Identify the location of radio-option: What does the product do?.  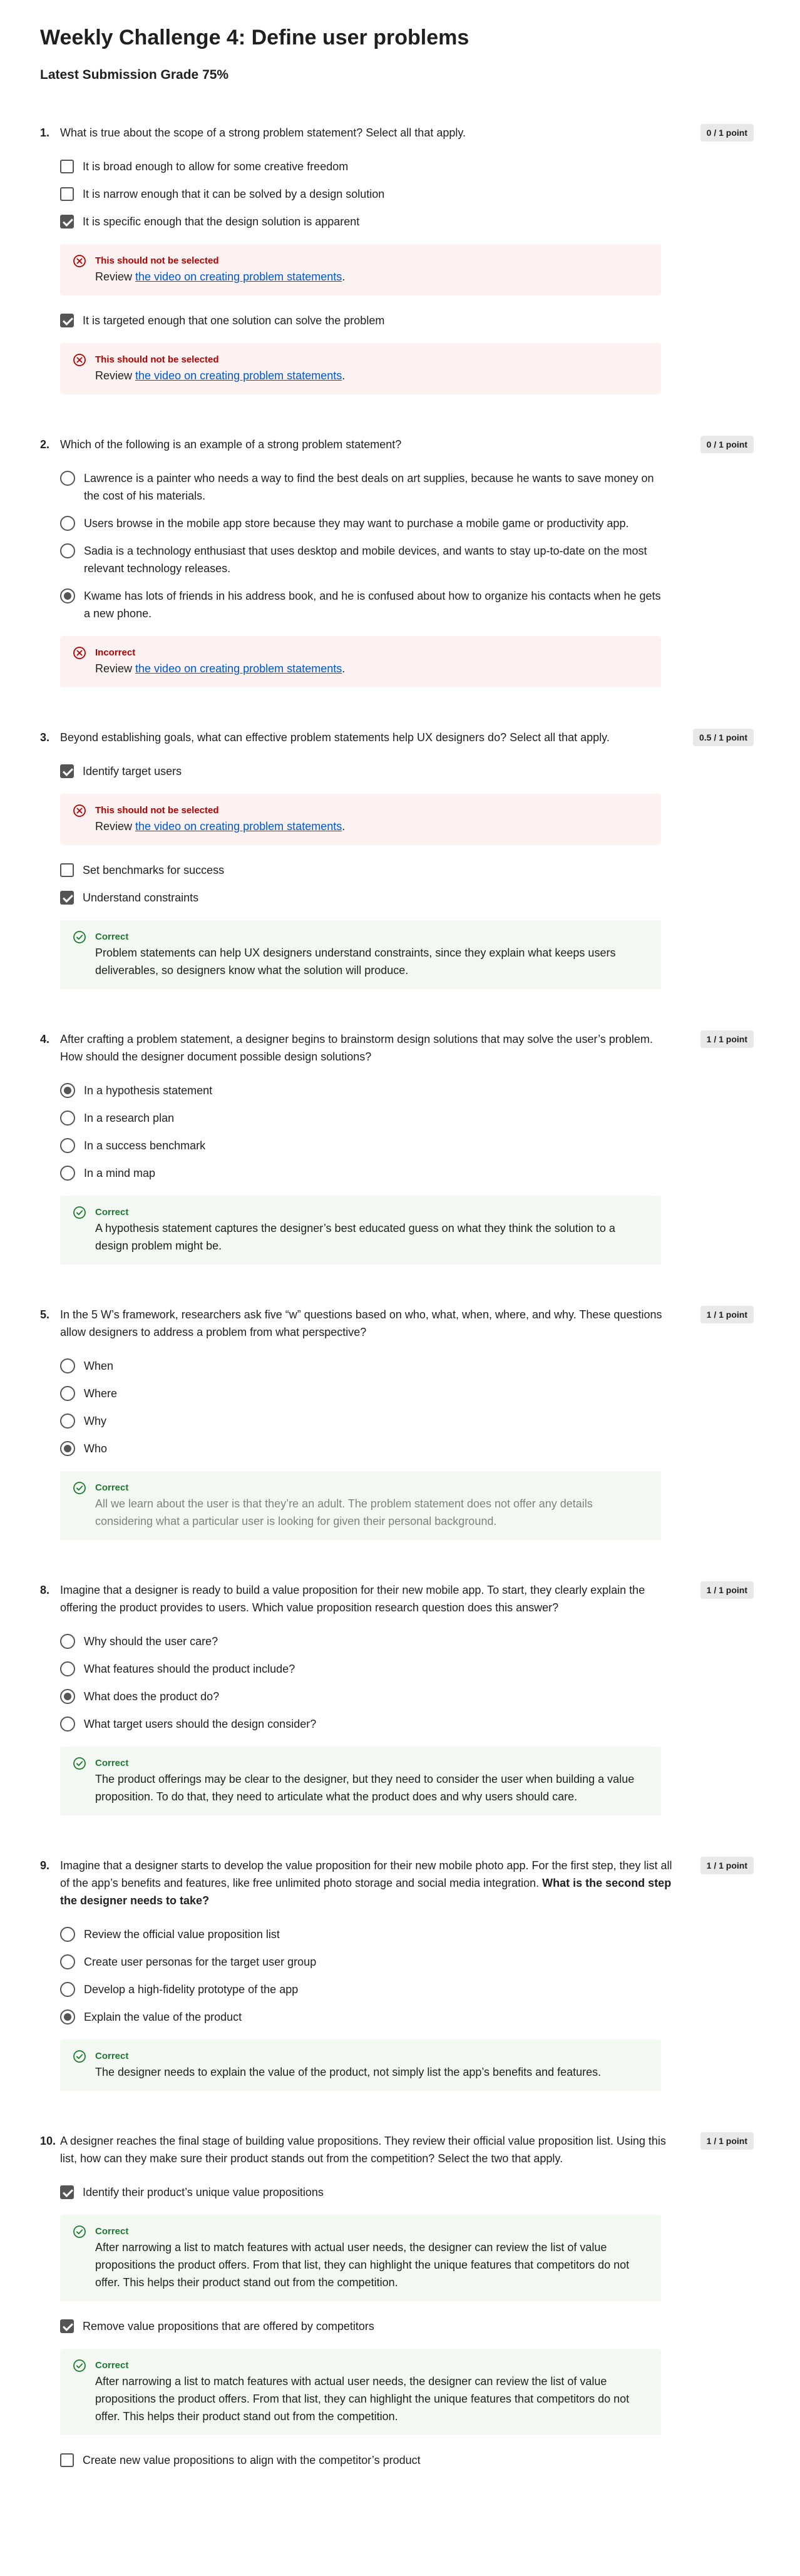
(360, 1696).